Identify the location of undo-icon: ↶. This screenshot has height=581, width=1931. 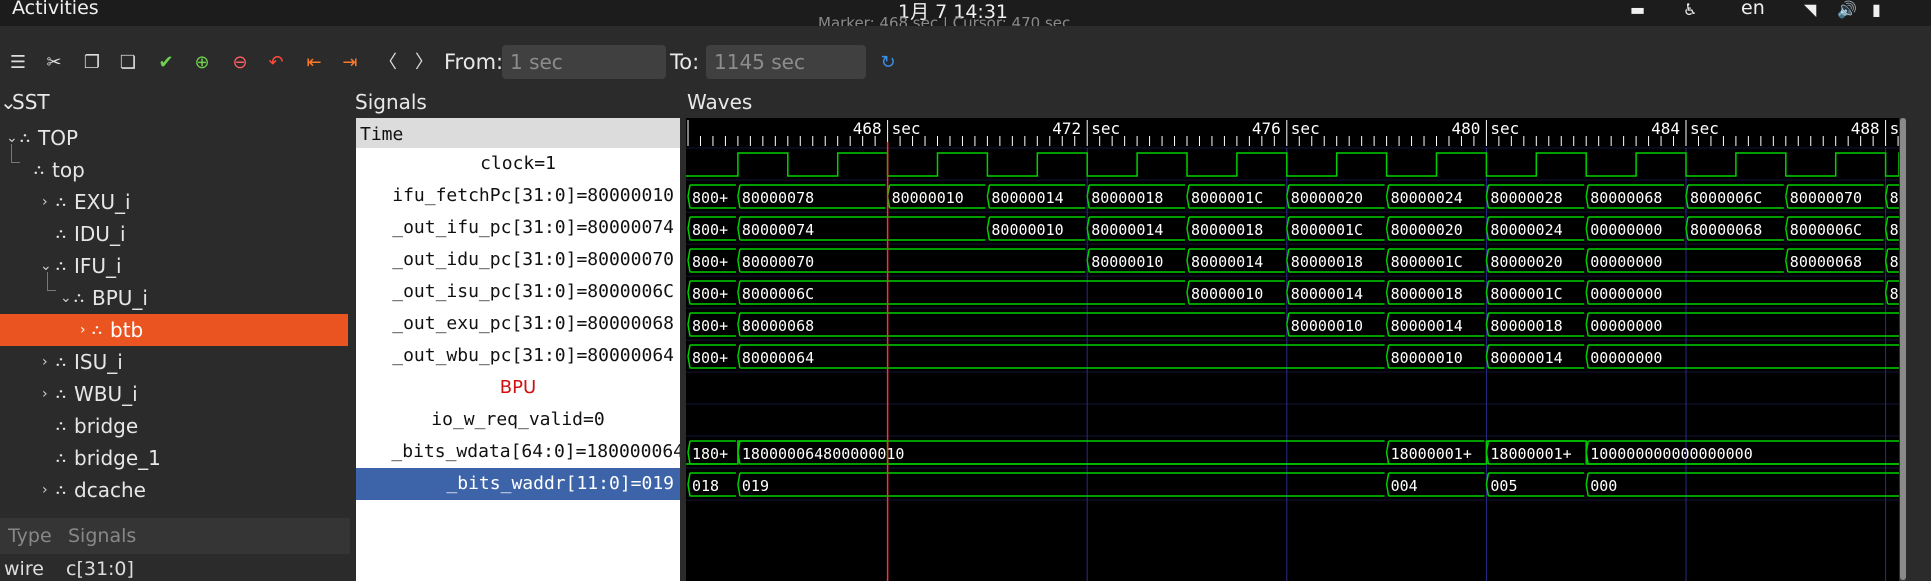
(276, 63).